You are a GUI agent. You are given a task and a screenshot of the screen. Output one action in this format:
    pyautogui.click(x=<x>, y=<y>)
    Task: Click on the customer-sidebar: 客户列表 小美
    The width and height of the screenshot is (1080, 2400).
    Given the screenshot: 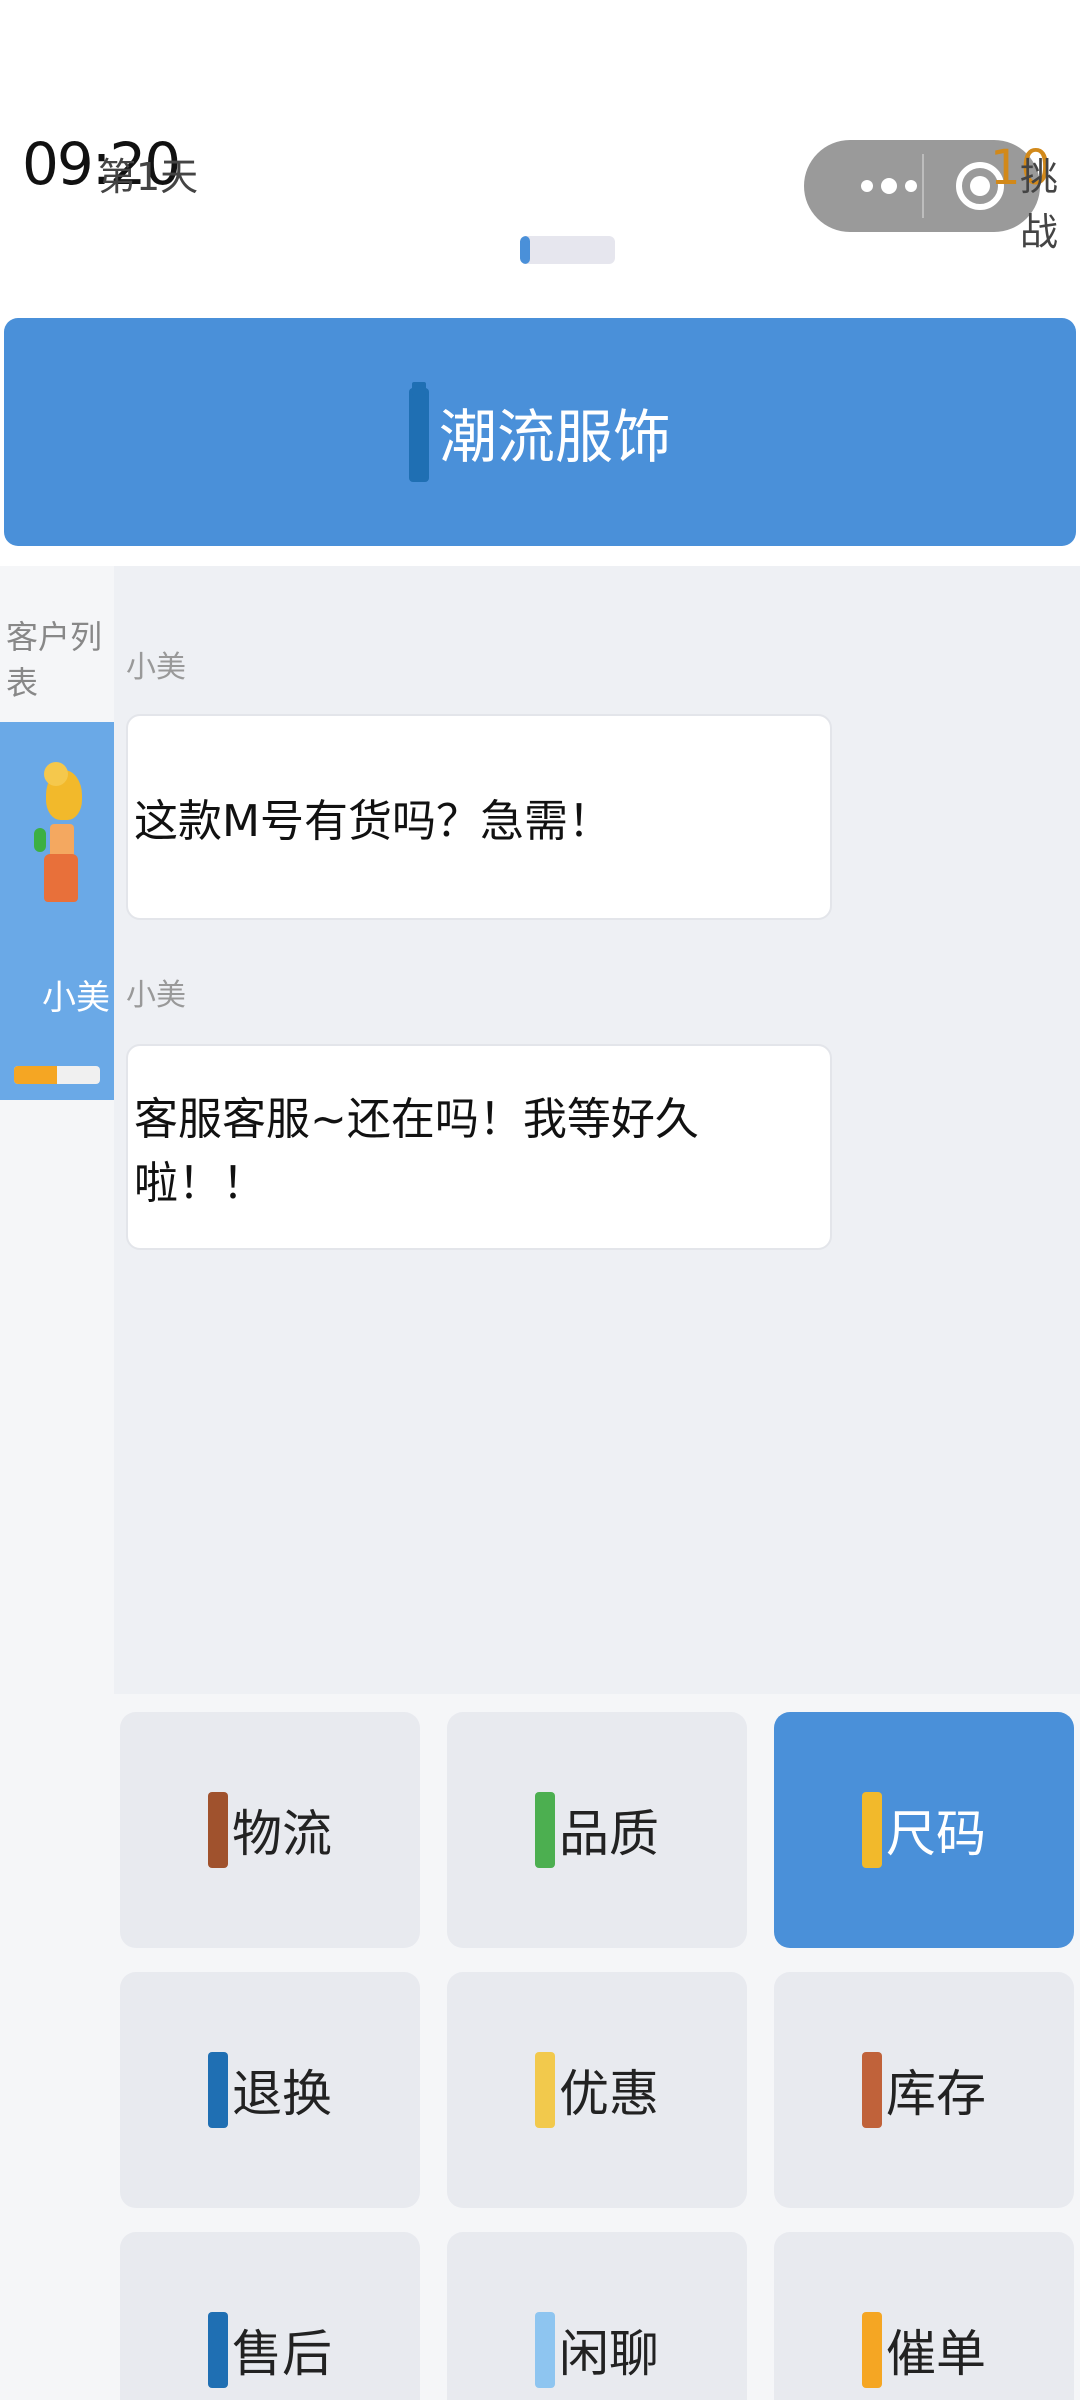 What is the action you would take?
    pyautogui.click(x=57, y=1483)
    